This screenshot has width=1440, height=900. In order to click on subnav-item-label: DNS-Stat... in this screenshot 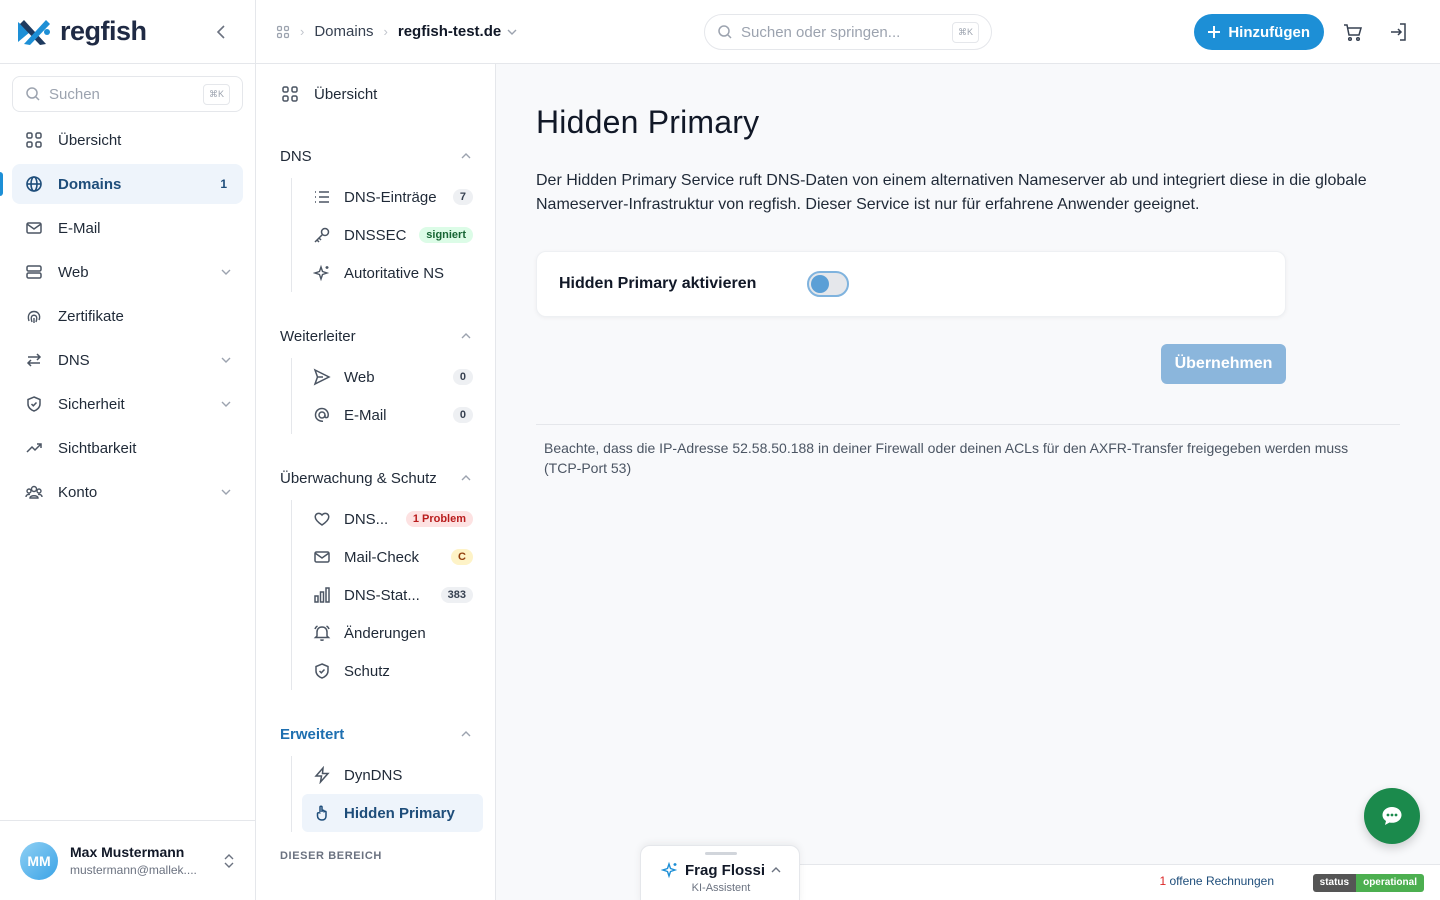, I will do `click(382, 595)`.